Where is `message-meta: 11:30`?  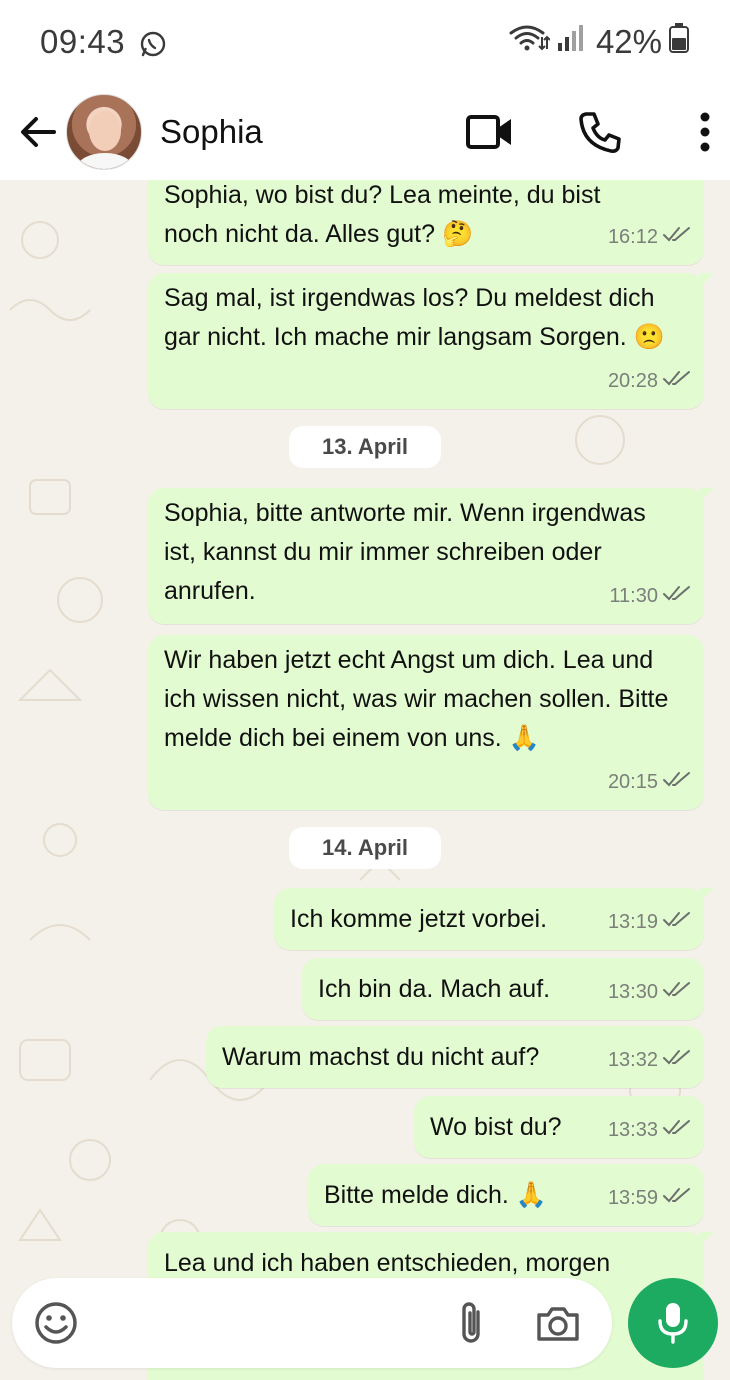 message-meta: 11:30 is located at coordinates (650, 596).